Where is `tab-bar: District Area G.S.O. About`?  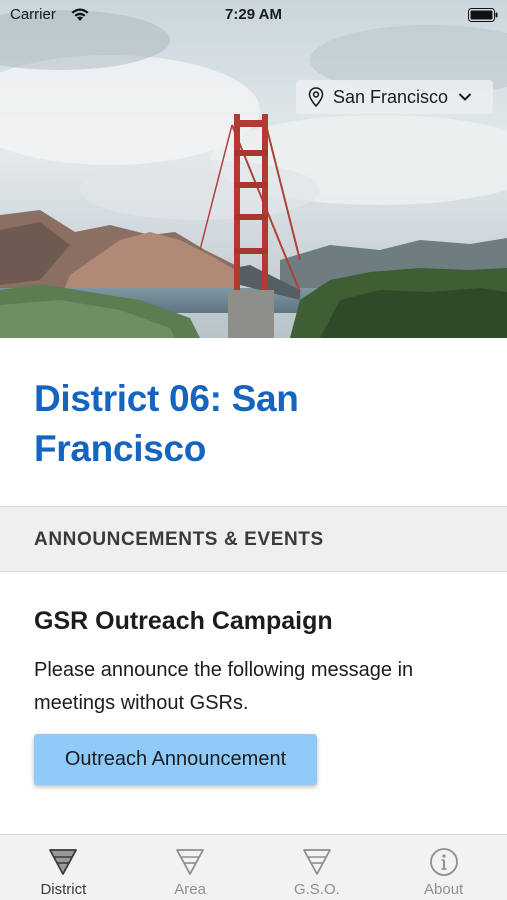 tab-bar: District Area G.S.O. About is located at coordinates (253, 867).